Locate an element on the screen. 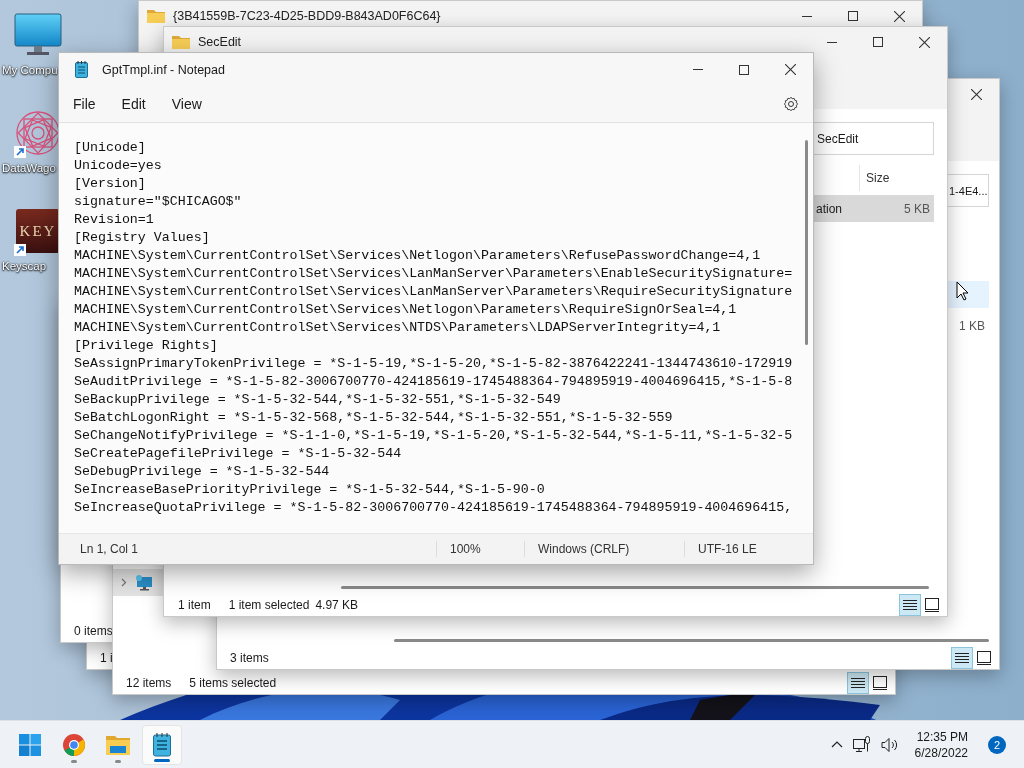 The width and height of the screenshot is (1024, 768). settings-icon is located at coordinates (791, 104).